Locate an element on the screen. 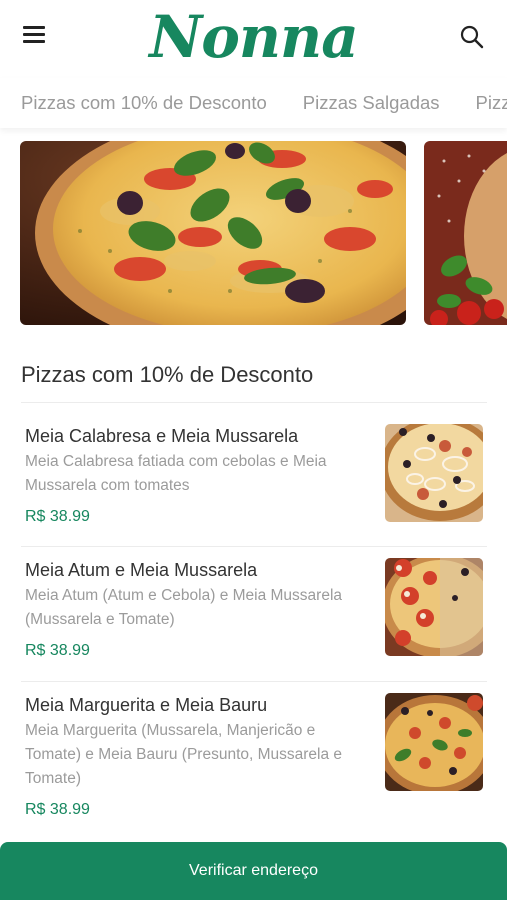 The width and height of the screenshot is (507, 900). brand-logo: Nonna is located at coordinates (254, 37).